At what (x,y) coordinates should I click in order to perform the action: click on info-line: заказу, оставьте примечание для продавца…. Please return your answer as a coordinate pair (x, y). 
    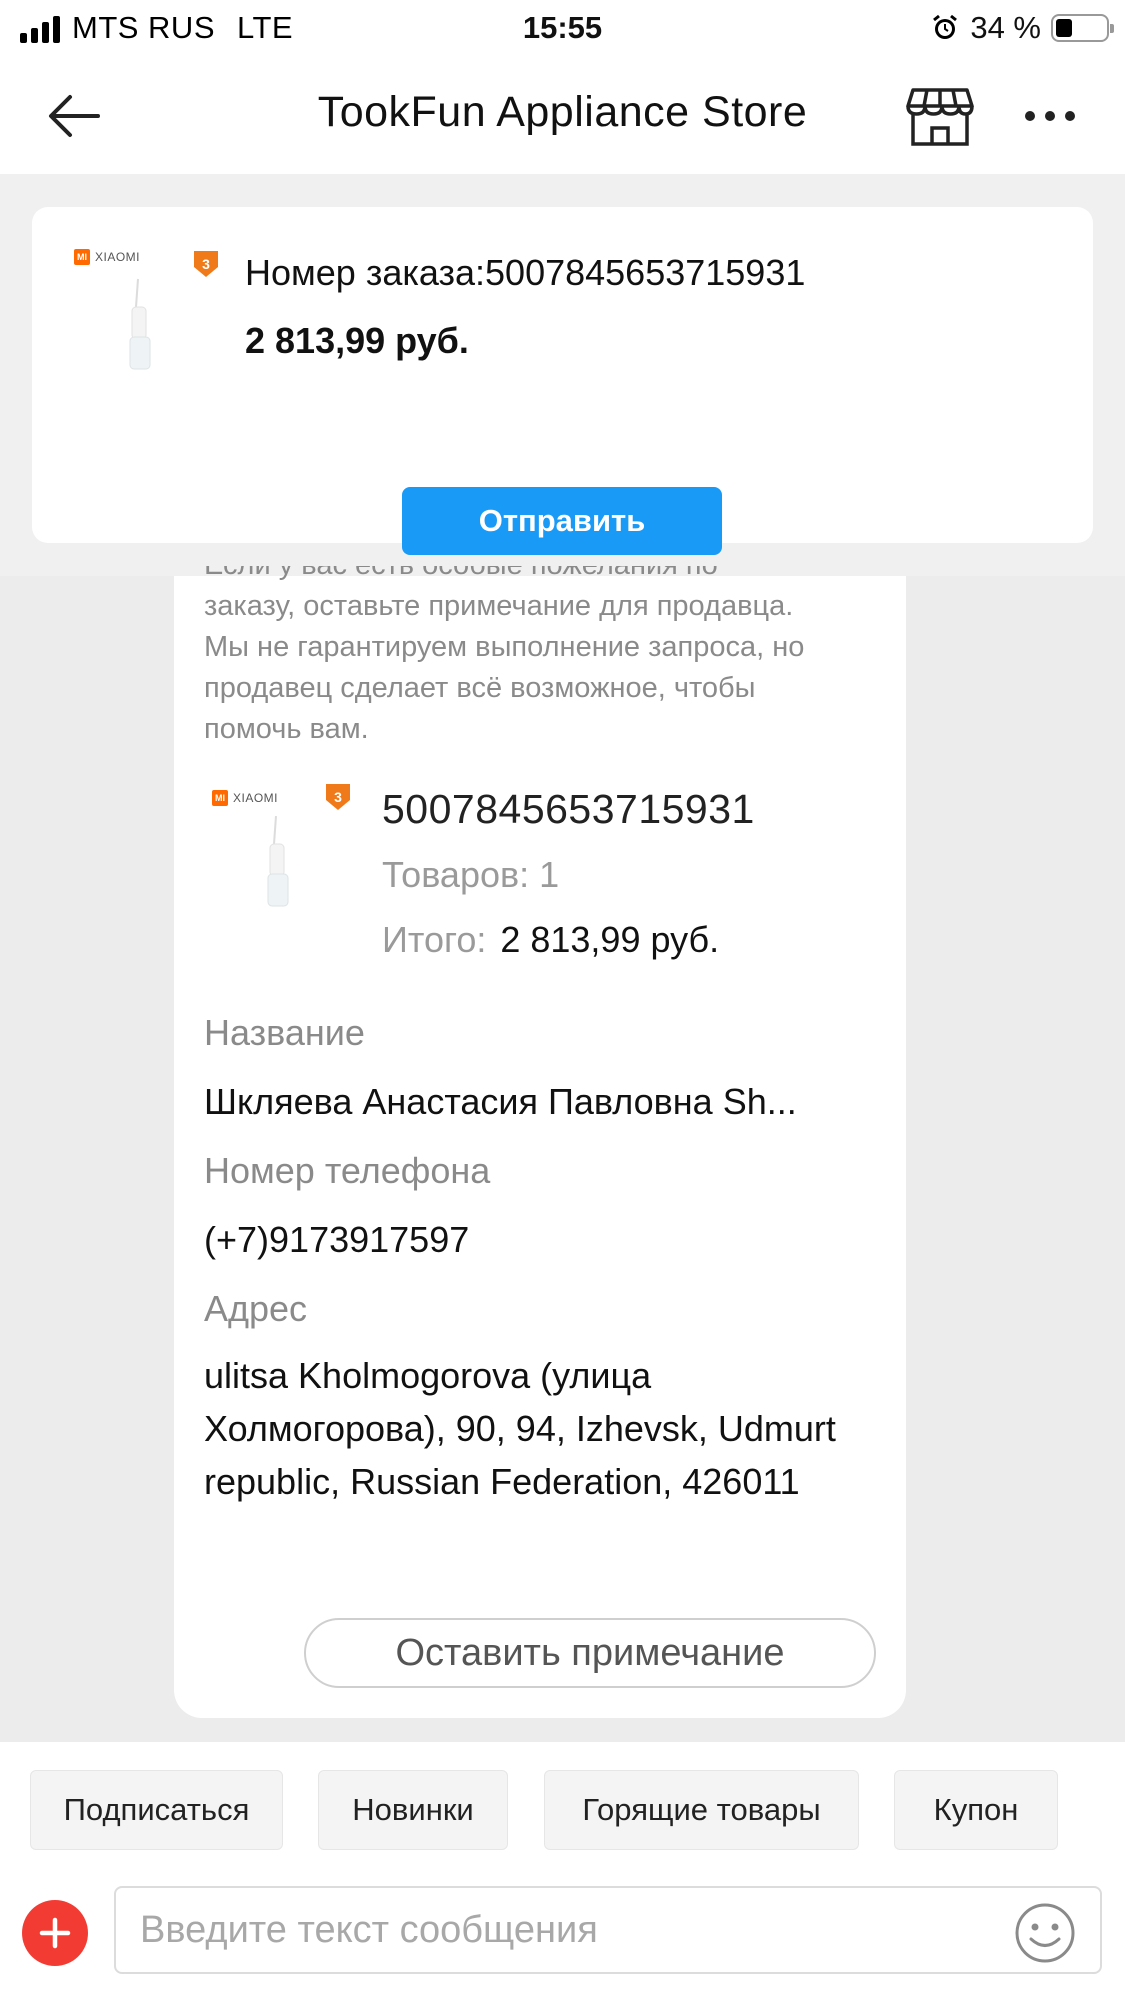
    Looking at the image, I should click on (499, 606).